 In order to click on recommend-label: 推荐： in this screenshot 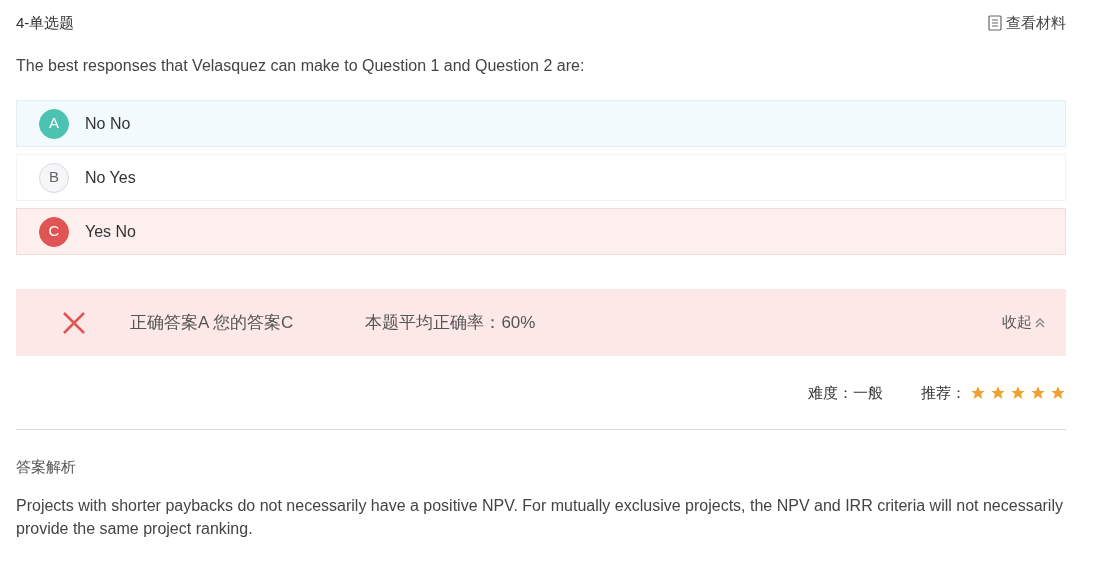, I will do `click(943, 392)`.